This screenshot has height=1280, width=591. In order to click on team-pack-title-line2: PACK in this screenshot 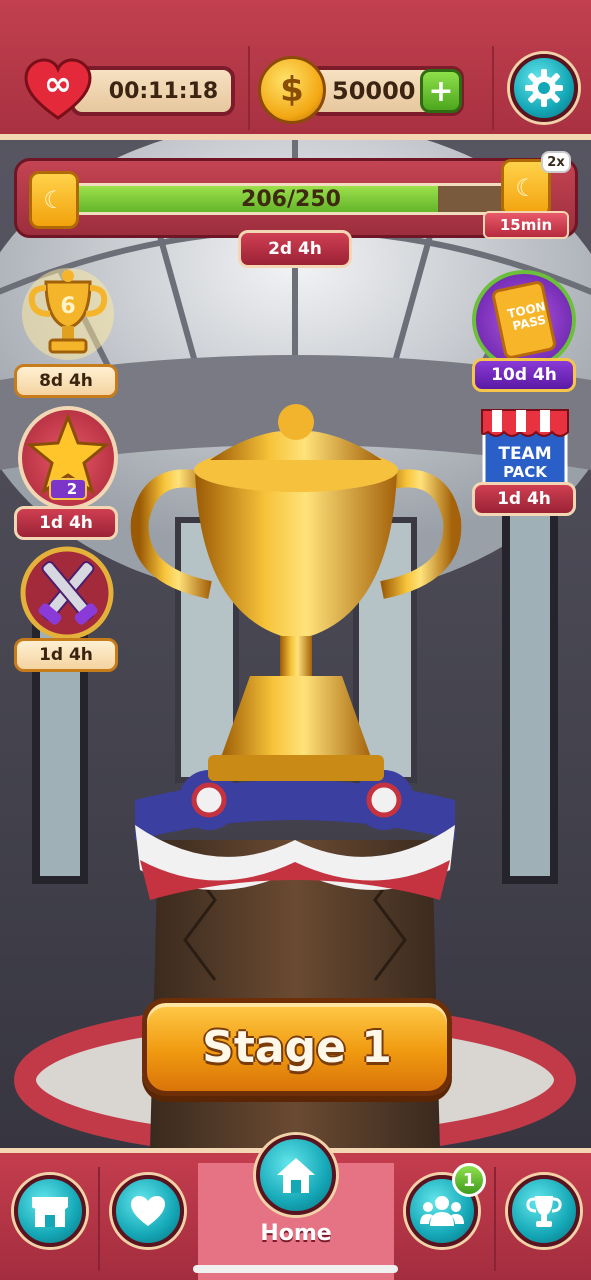, I will do `click(525, 472)`.